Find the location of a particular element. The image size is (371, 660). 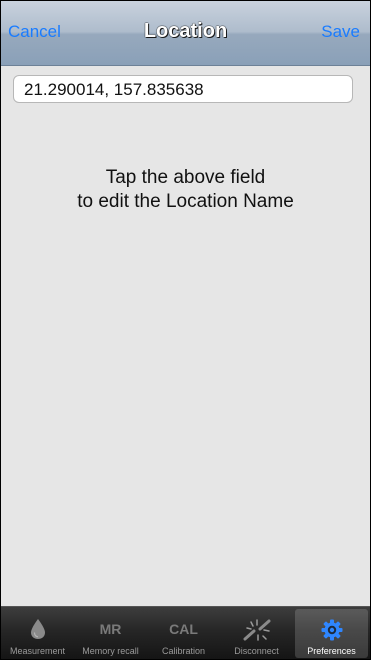

tab-label-measurement: Measurement is located at coordinates (37, 651).